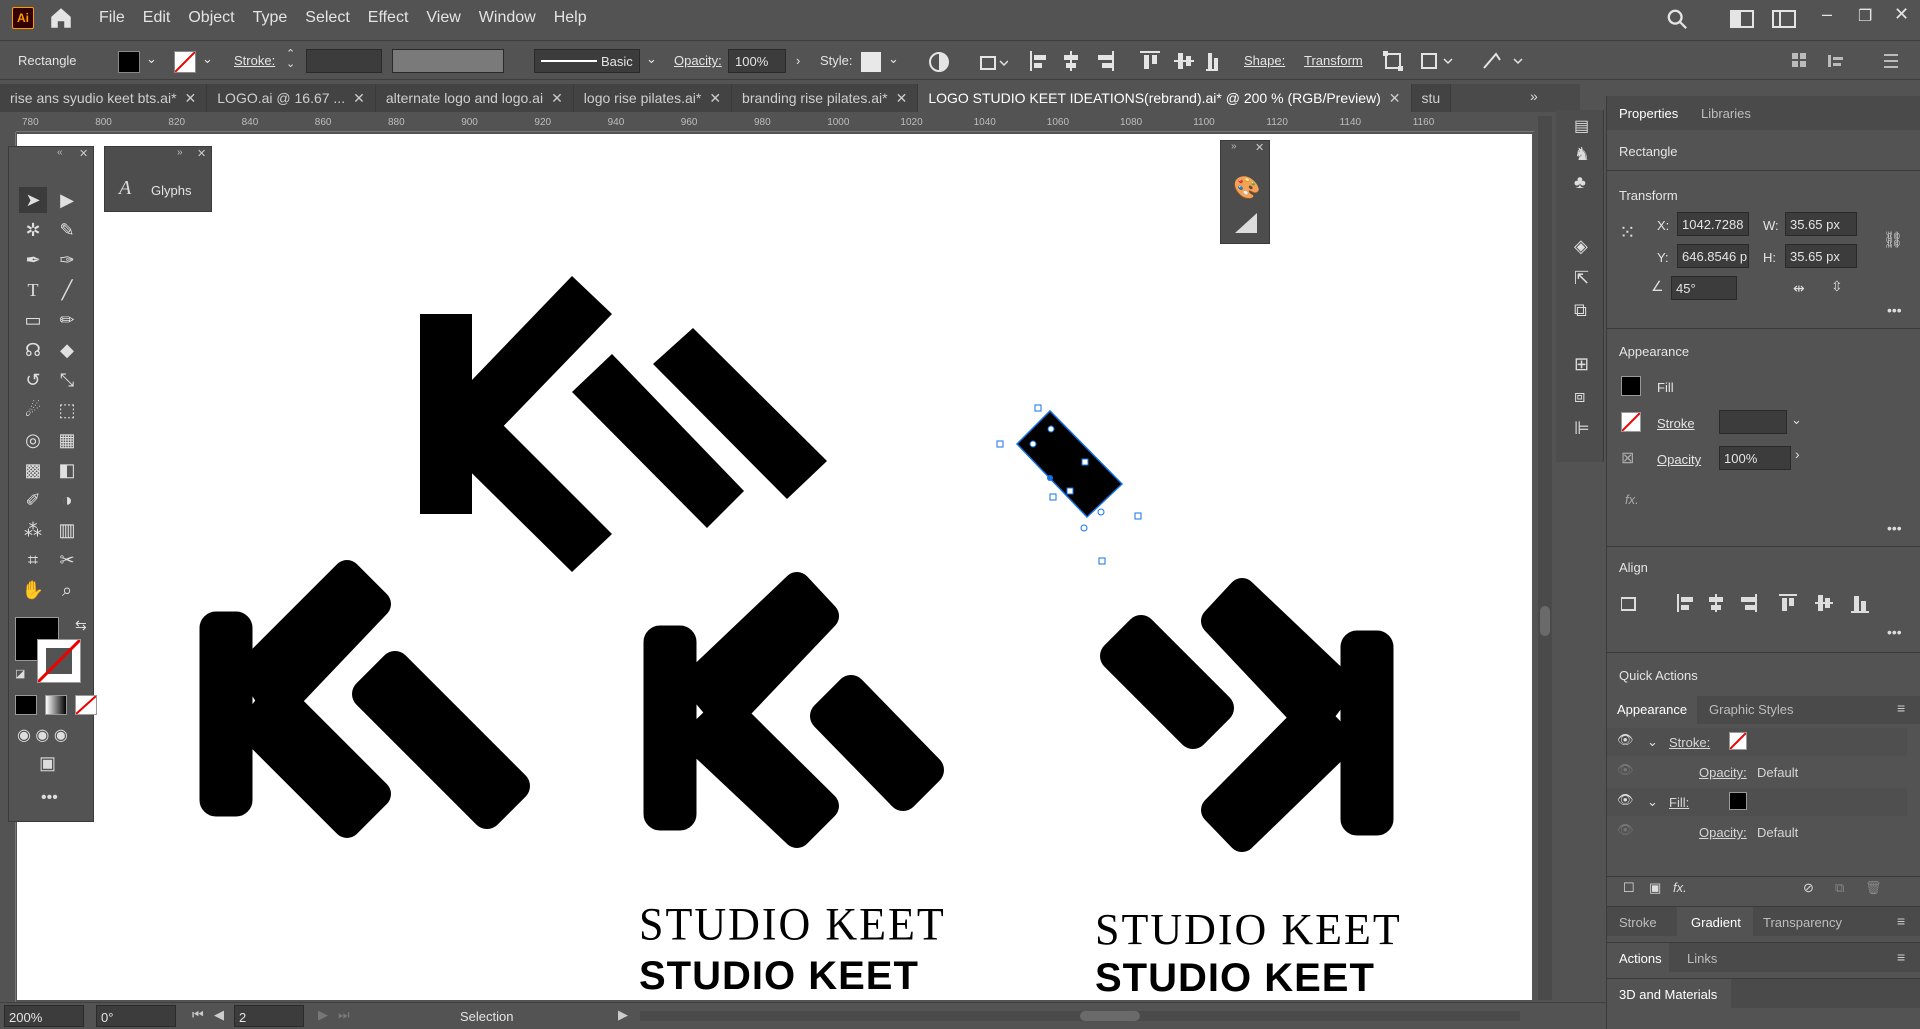 Image resolution: width=1920 pixels, height=1029 pixels. What do you see at coordinates (1652, 709) in the screenshot?
I see `tab-appearance: Appearance` at bounding box center [1652, 709].